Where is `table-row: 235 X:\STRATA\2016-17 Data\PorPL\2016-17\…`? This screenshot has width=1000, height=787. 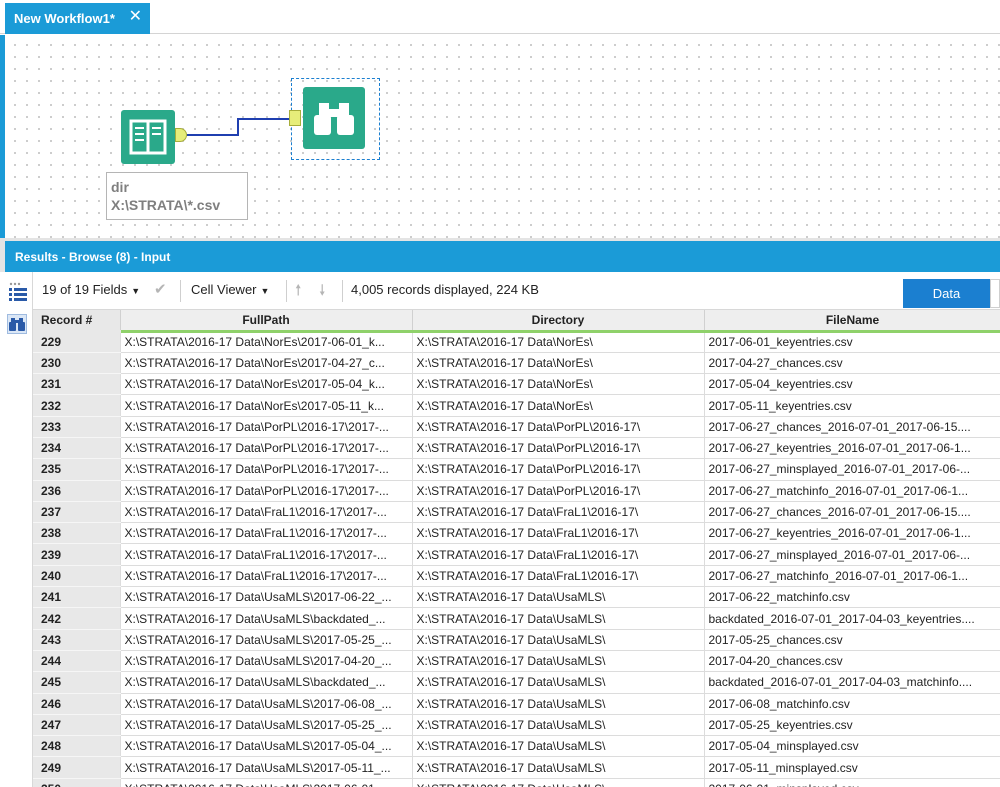 table-row: 235 X:\STRATA\2016-17 Data\PorPL\2016-17\… is located at coordinates (516, 469).